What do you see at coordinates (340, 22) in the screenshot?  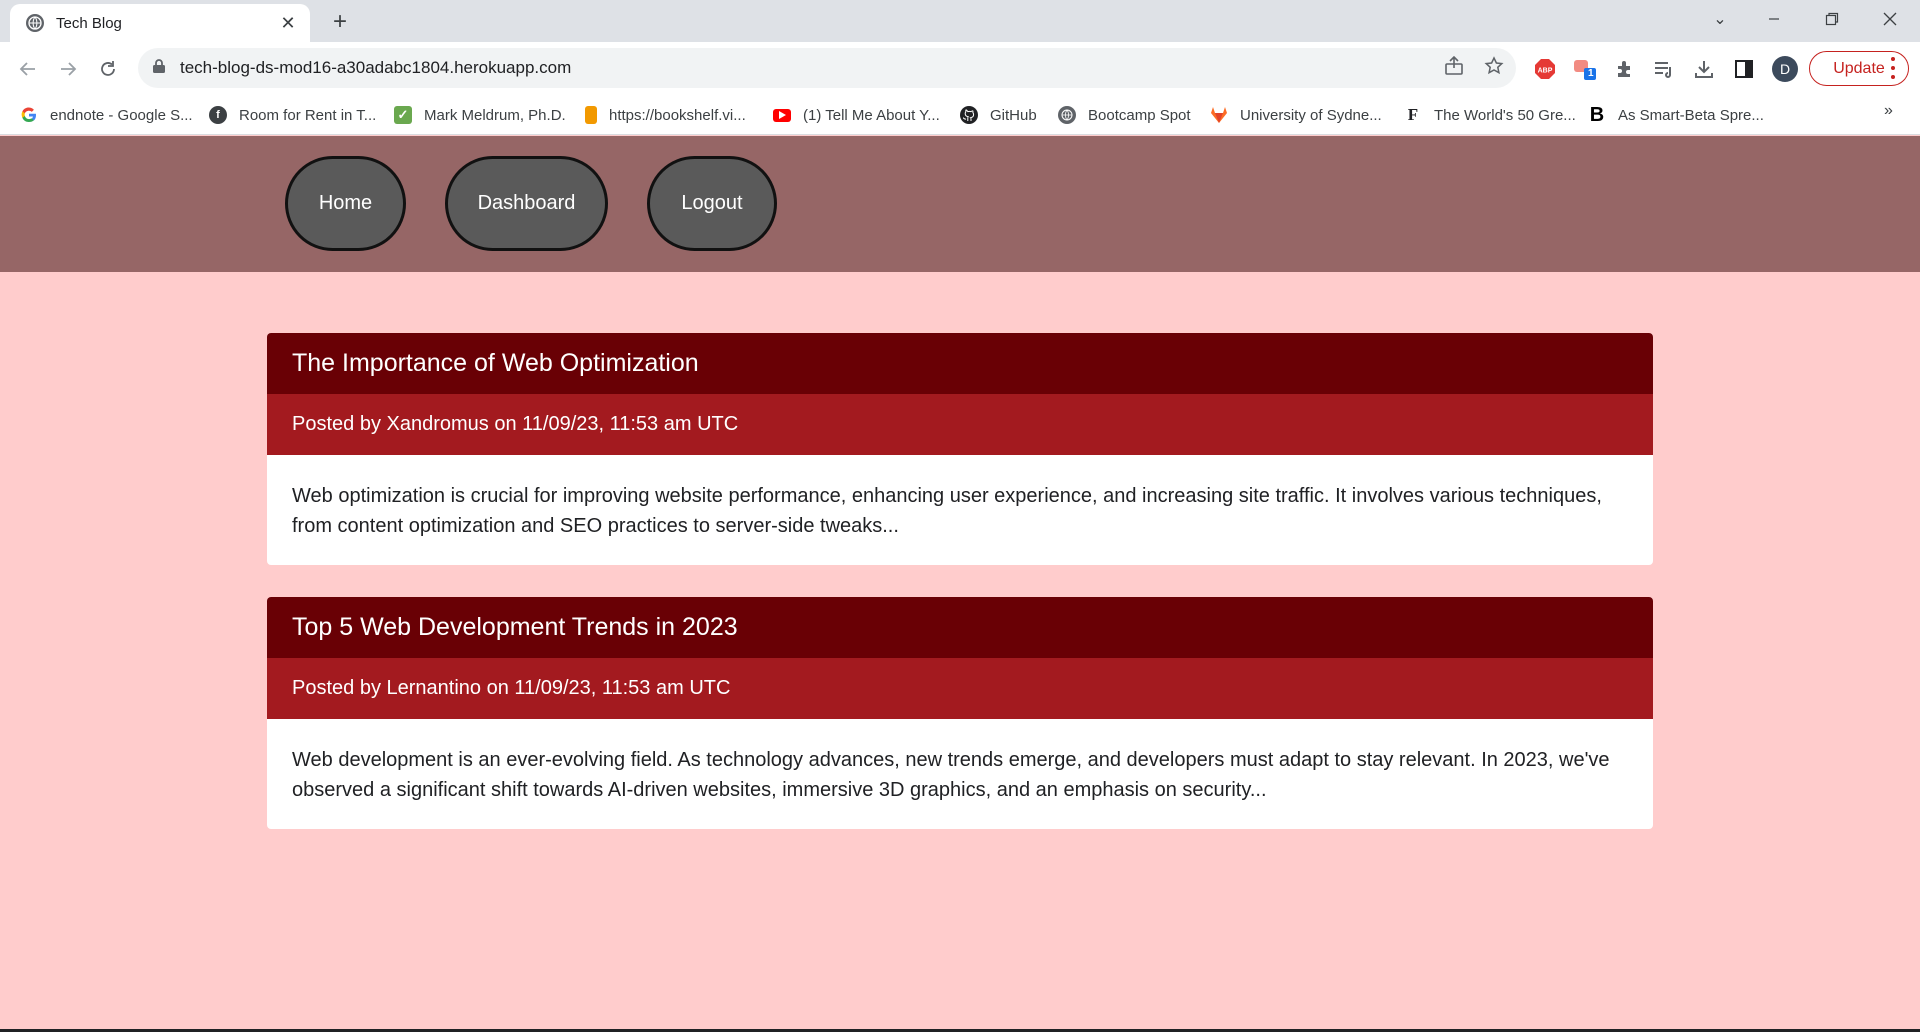 I see `new-tab-icon: +` at bounding box center [340, 22].